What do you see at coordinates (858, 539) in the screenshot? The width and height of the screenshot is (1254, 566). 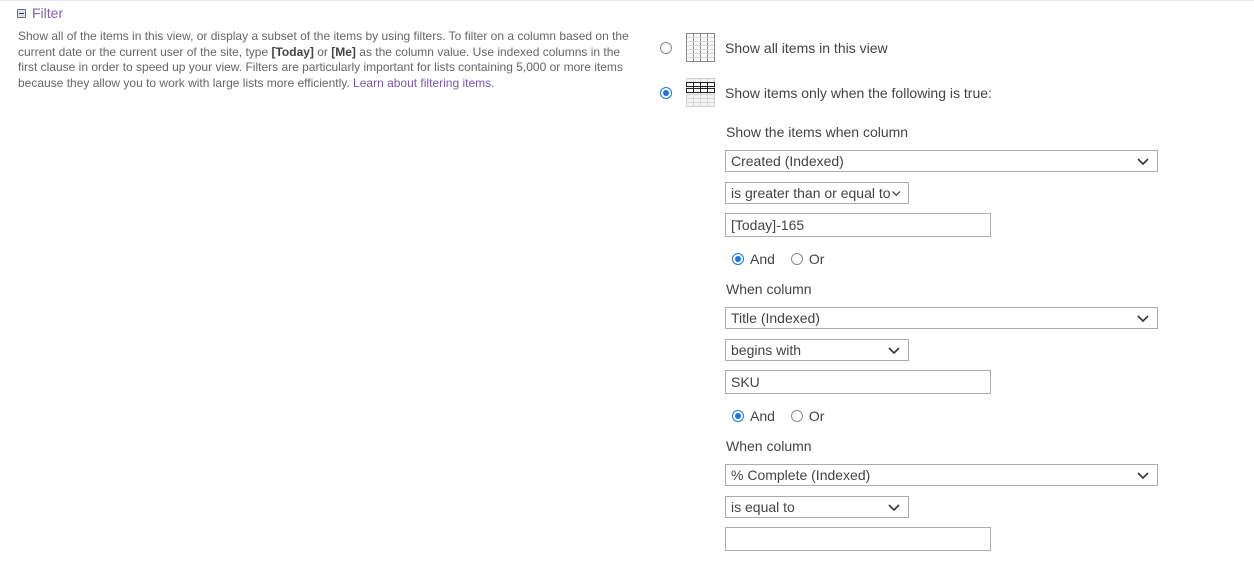 I see `clause-3-value-input` at bounding box center [858, 539].